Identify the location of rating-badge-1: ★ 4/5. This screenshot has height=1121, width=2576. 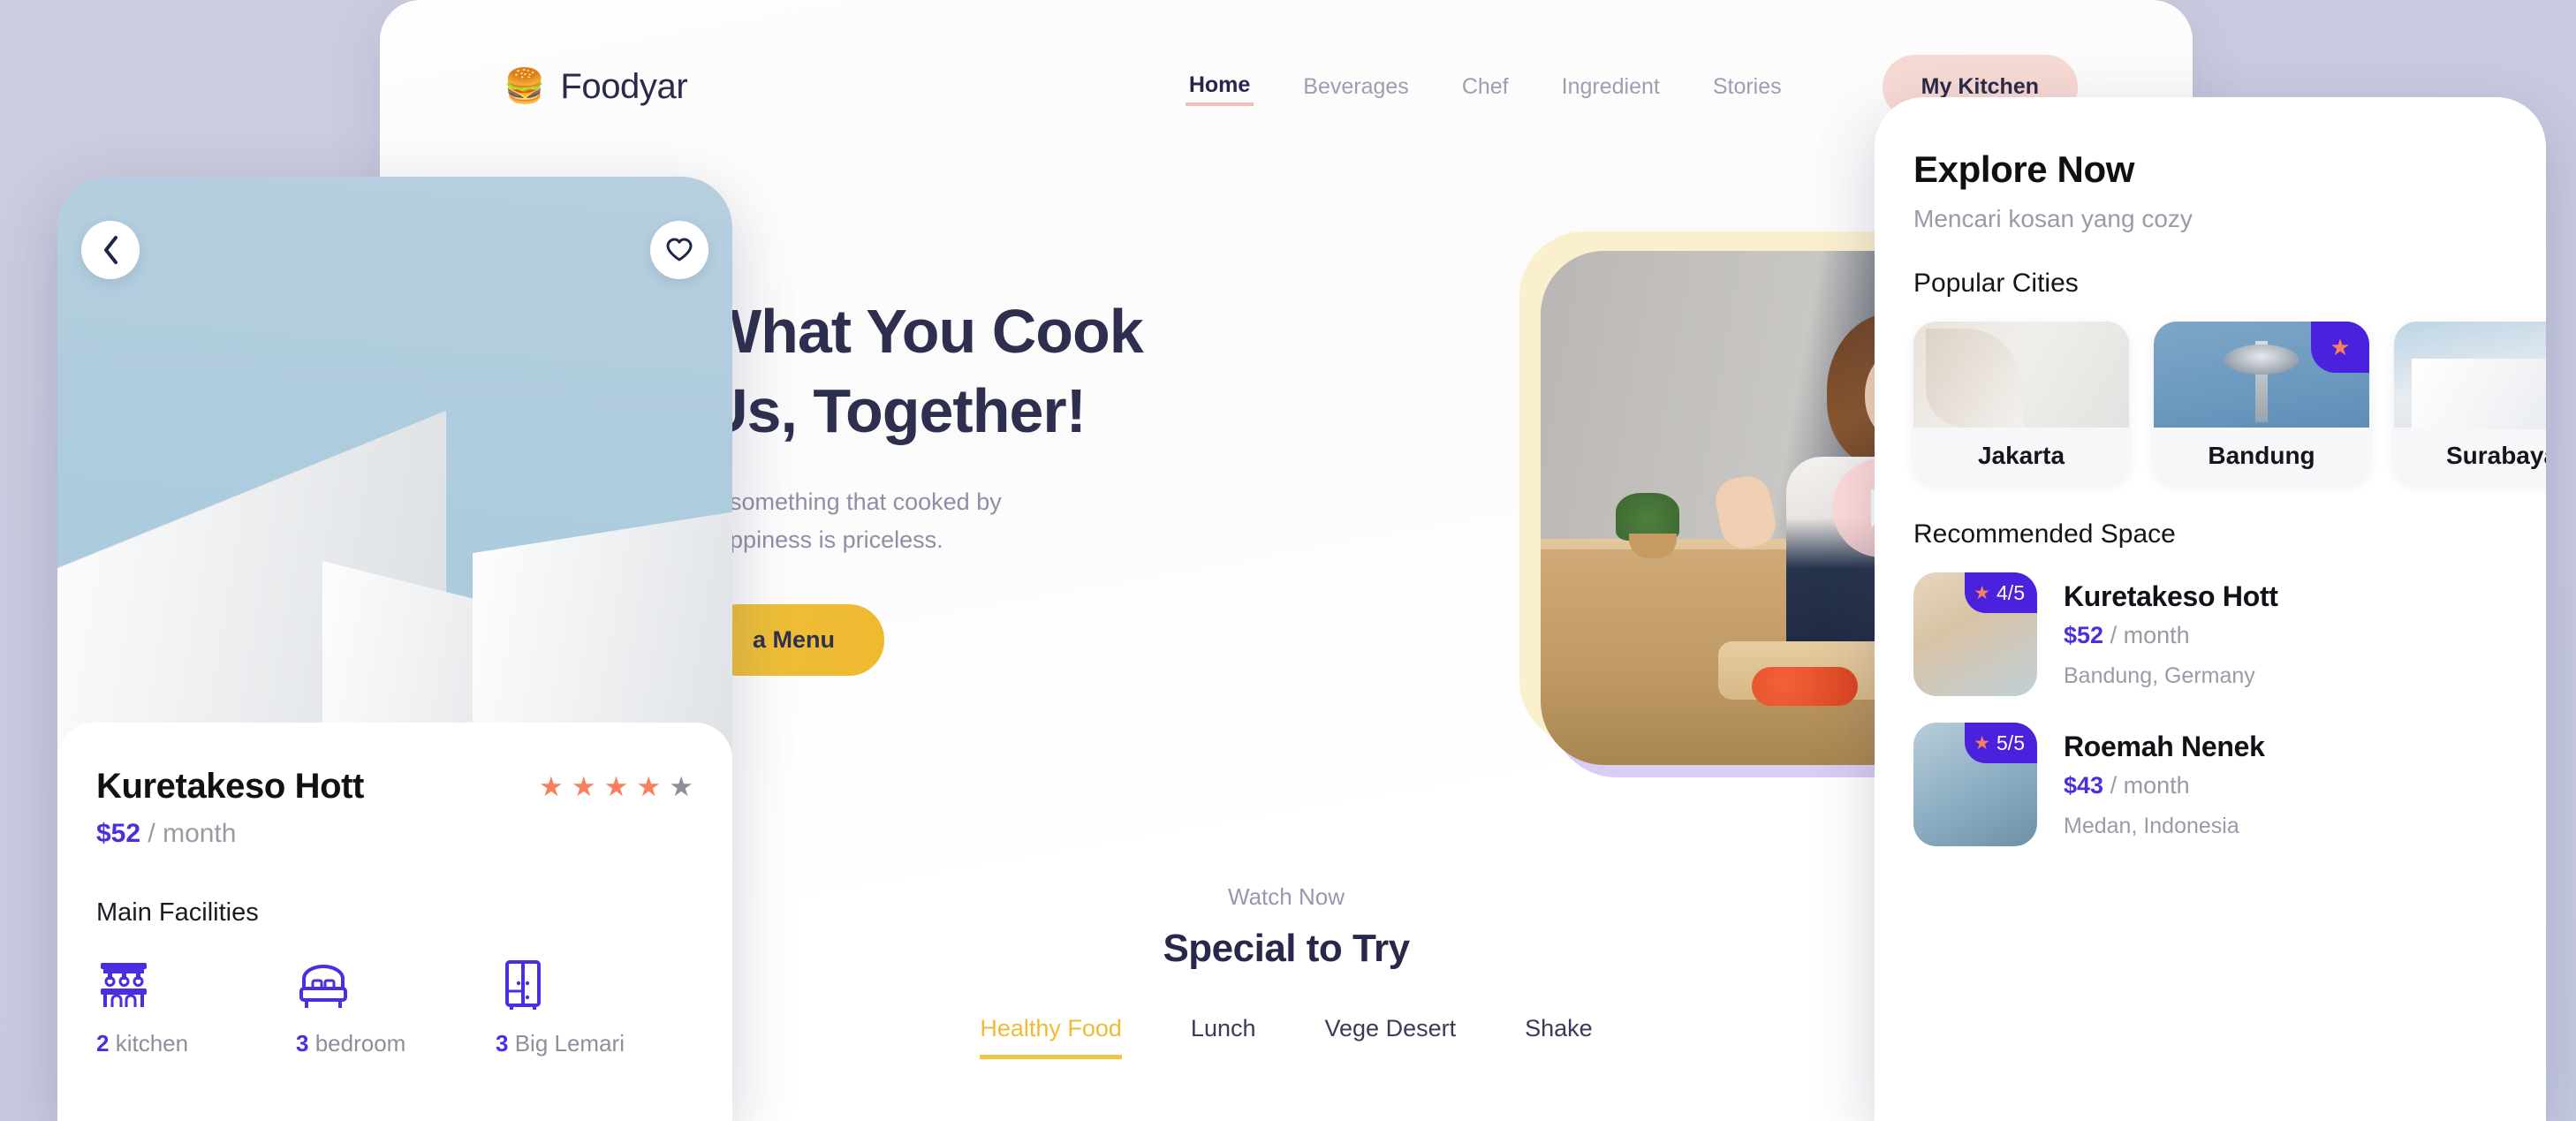
(2001, 592).